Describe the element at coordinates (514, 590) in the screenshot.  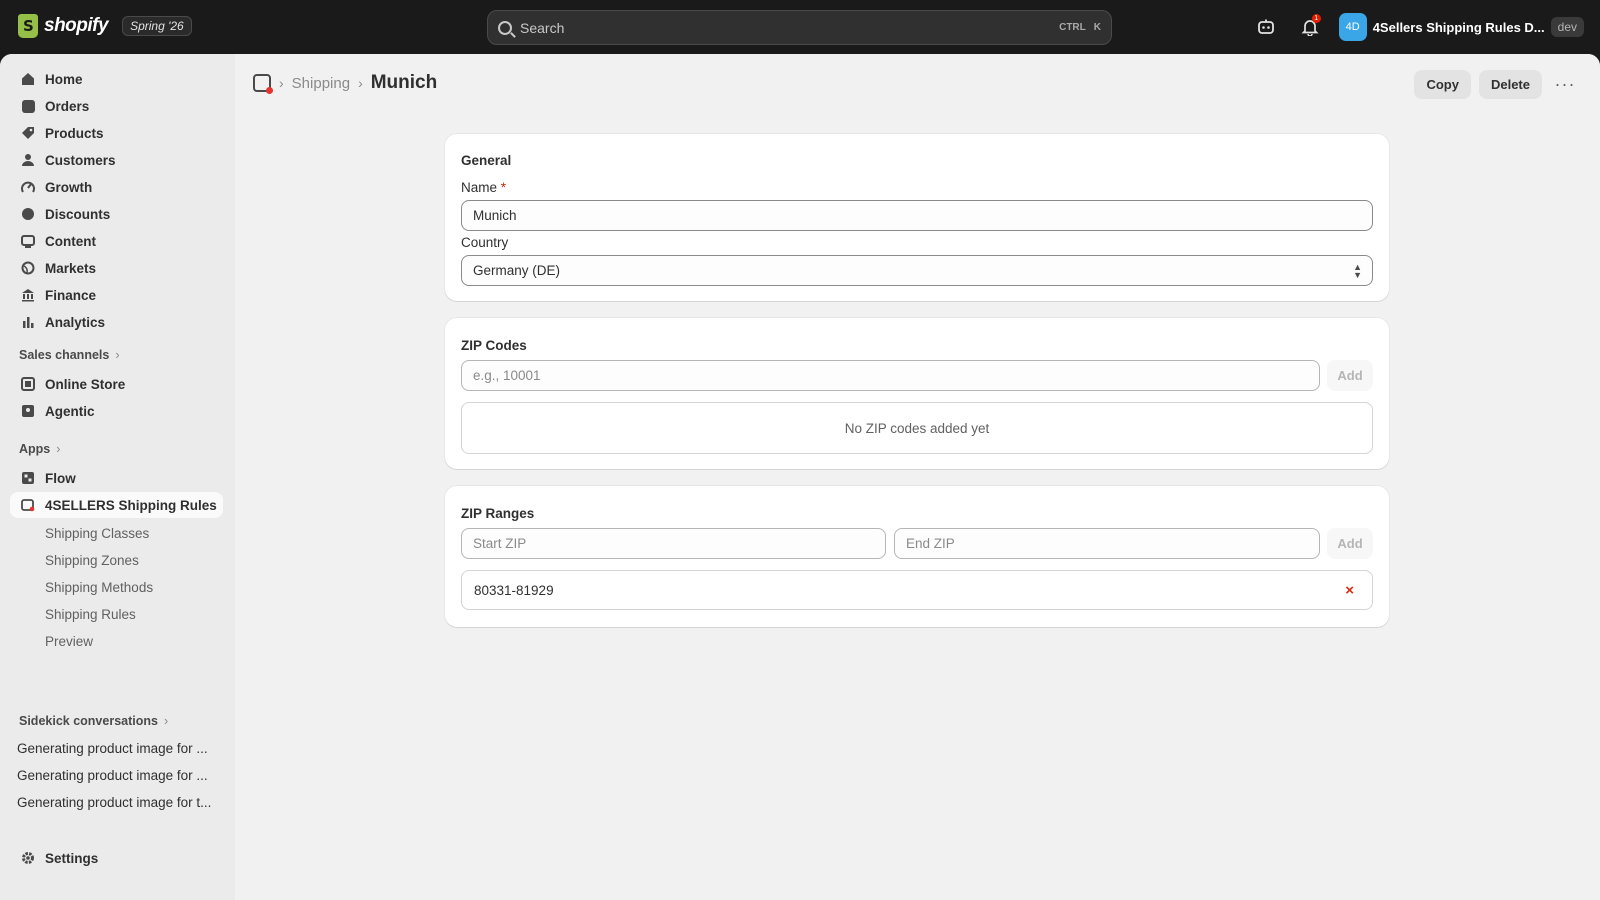
I see `zip-range-value: 80331-81929` at that location.